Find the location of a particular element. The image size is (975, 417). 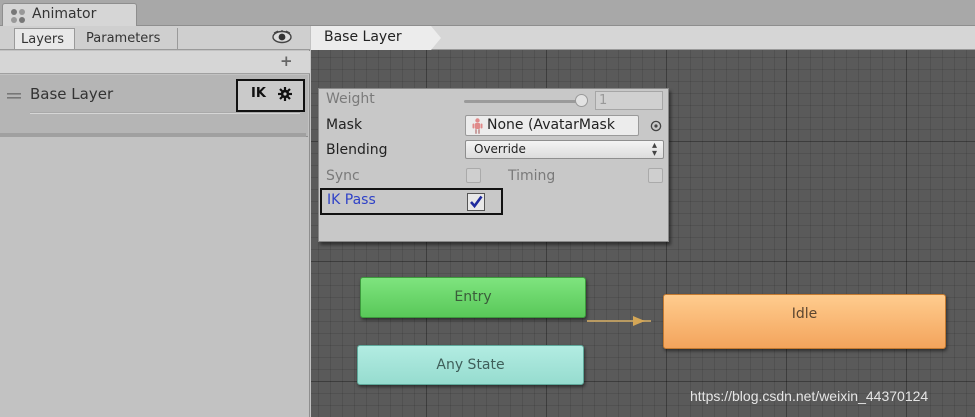

tab-layers: Layers is located at coordinates (44, 38).